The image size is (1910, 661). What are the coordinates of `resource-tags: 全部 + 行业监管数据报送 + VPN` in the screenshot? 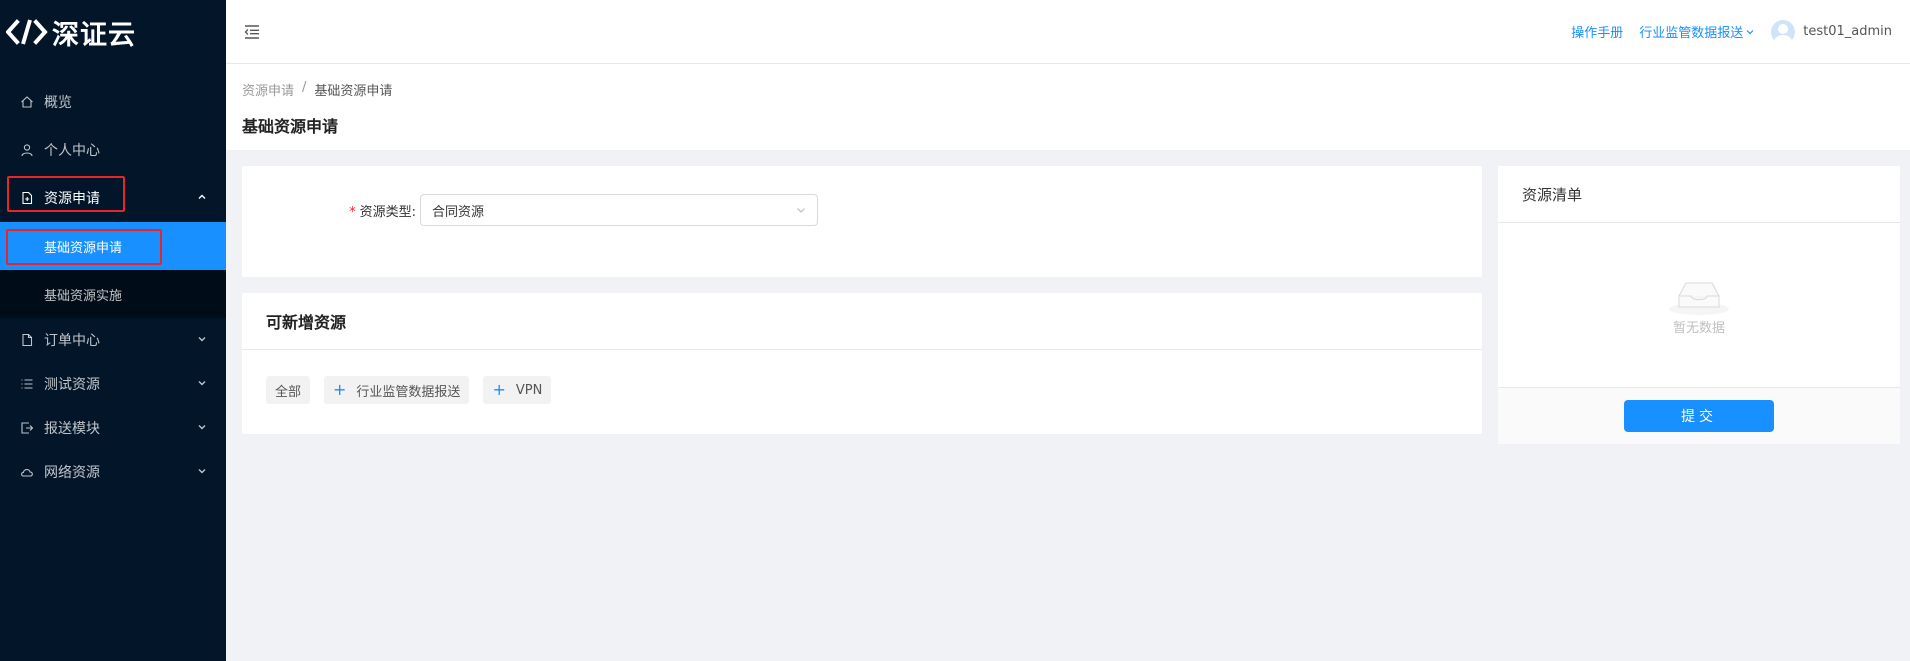 It's located at (862, 390).